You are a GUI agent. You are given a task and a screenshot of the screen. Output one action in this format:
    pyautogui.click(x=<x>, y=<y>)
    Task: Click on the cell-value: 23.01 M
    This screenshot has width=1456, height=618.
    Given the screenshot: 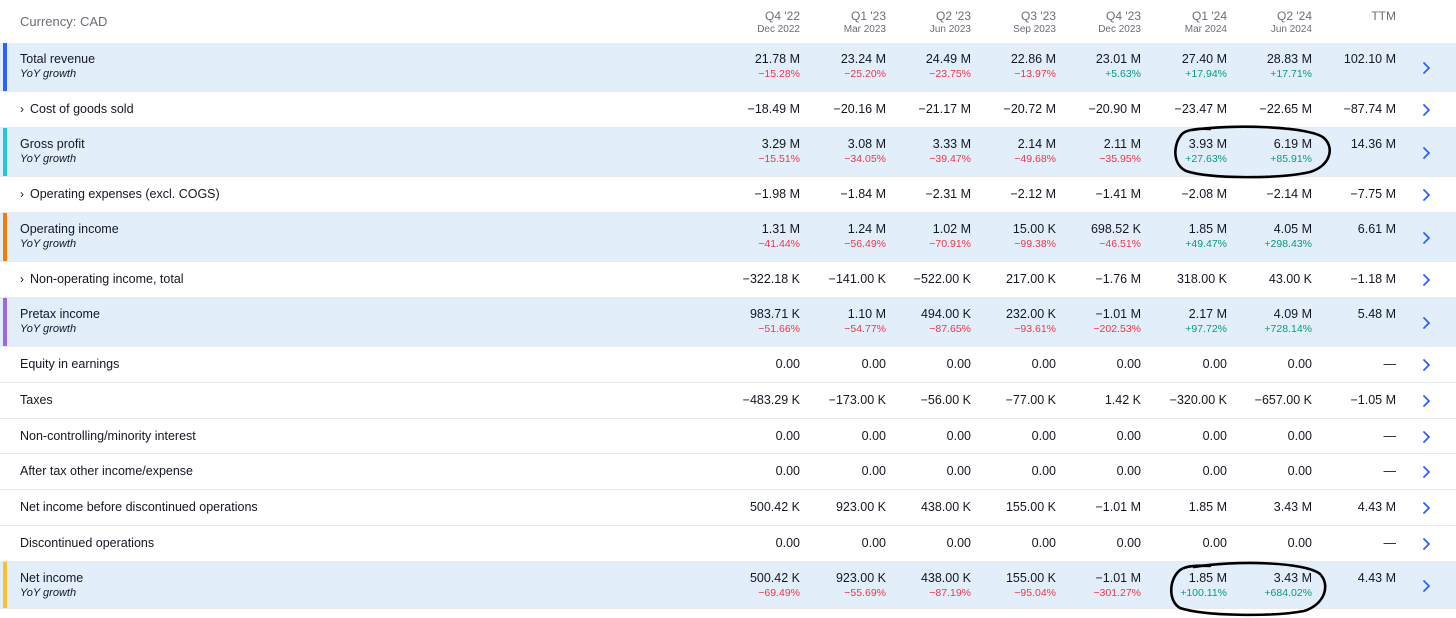 What is the action you would take?
    pyautogui.click(x=1118, y=59)
    